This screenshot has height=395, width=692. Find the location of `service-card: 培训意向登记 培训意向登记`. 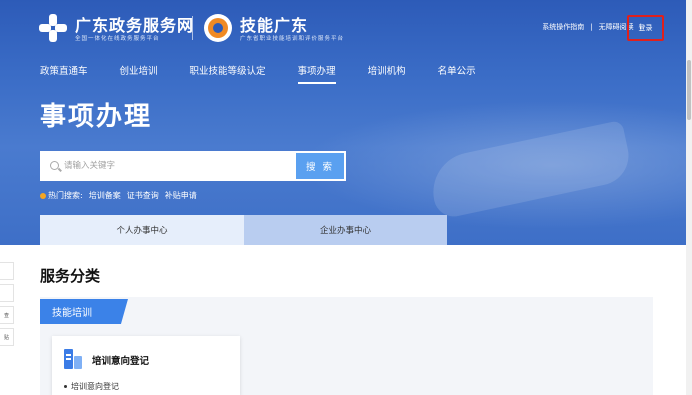

service-card: 培训意向登记 培训意向登记 is located at coordinates (146, 365).